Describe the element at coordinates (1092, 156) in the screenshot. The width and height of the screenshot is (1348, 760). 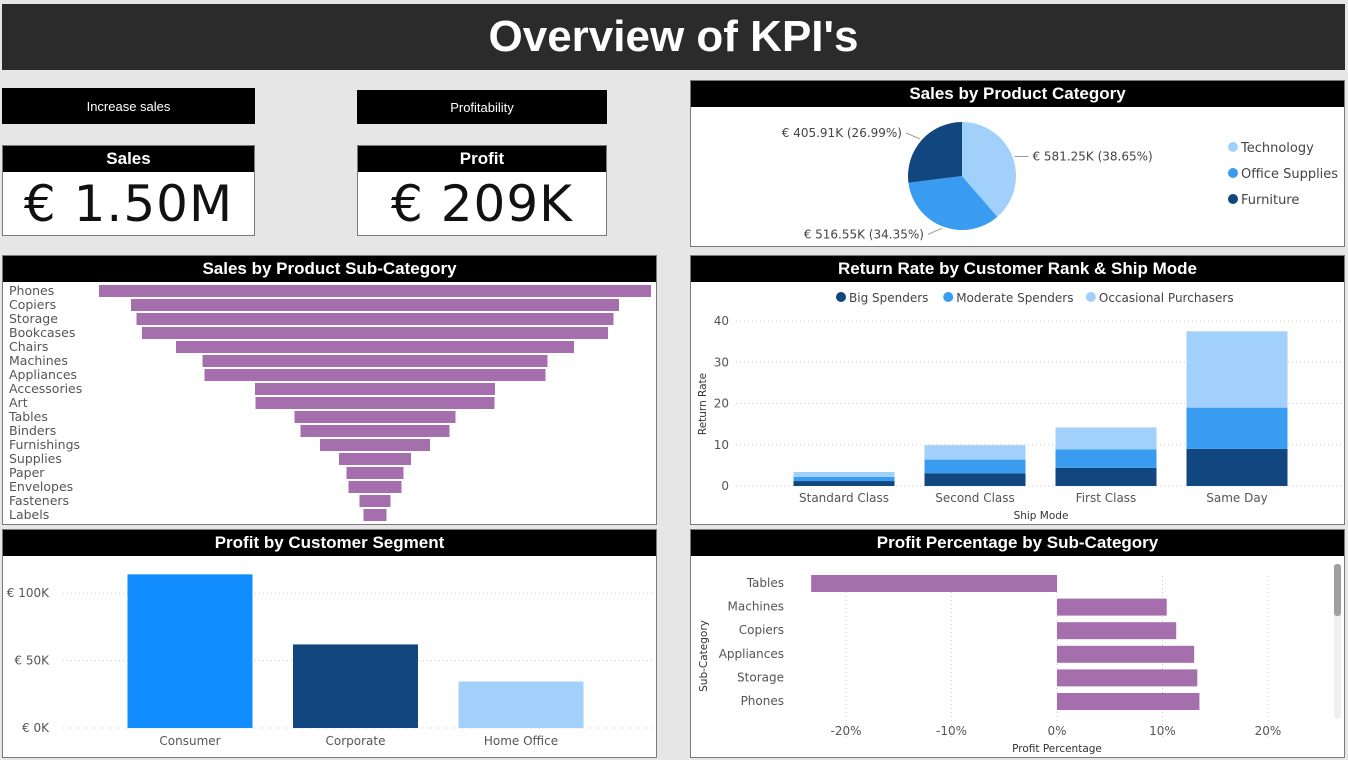
I see `pie-data-label: € 581.25K (38.65%)` at that location.